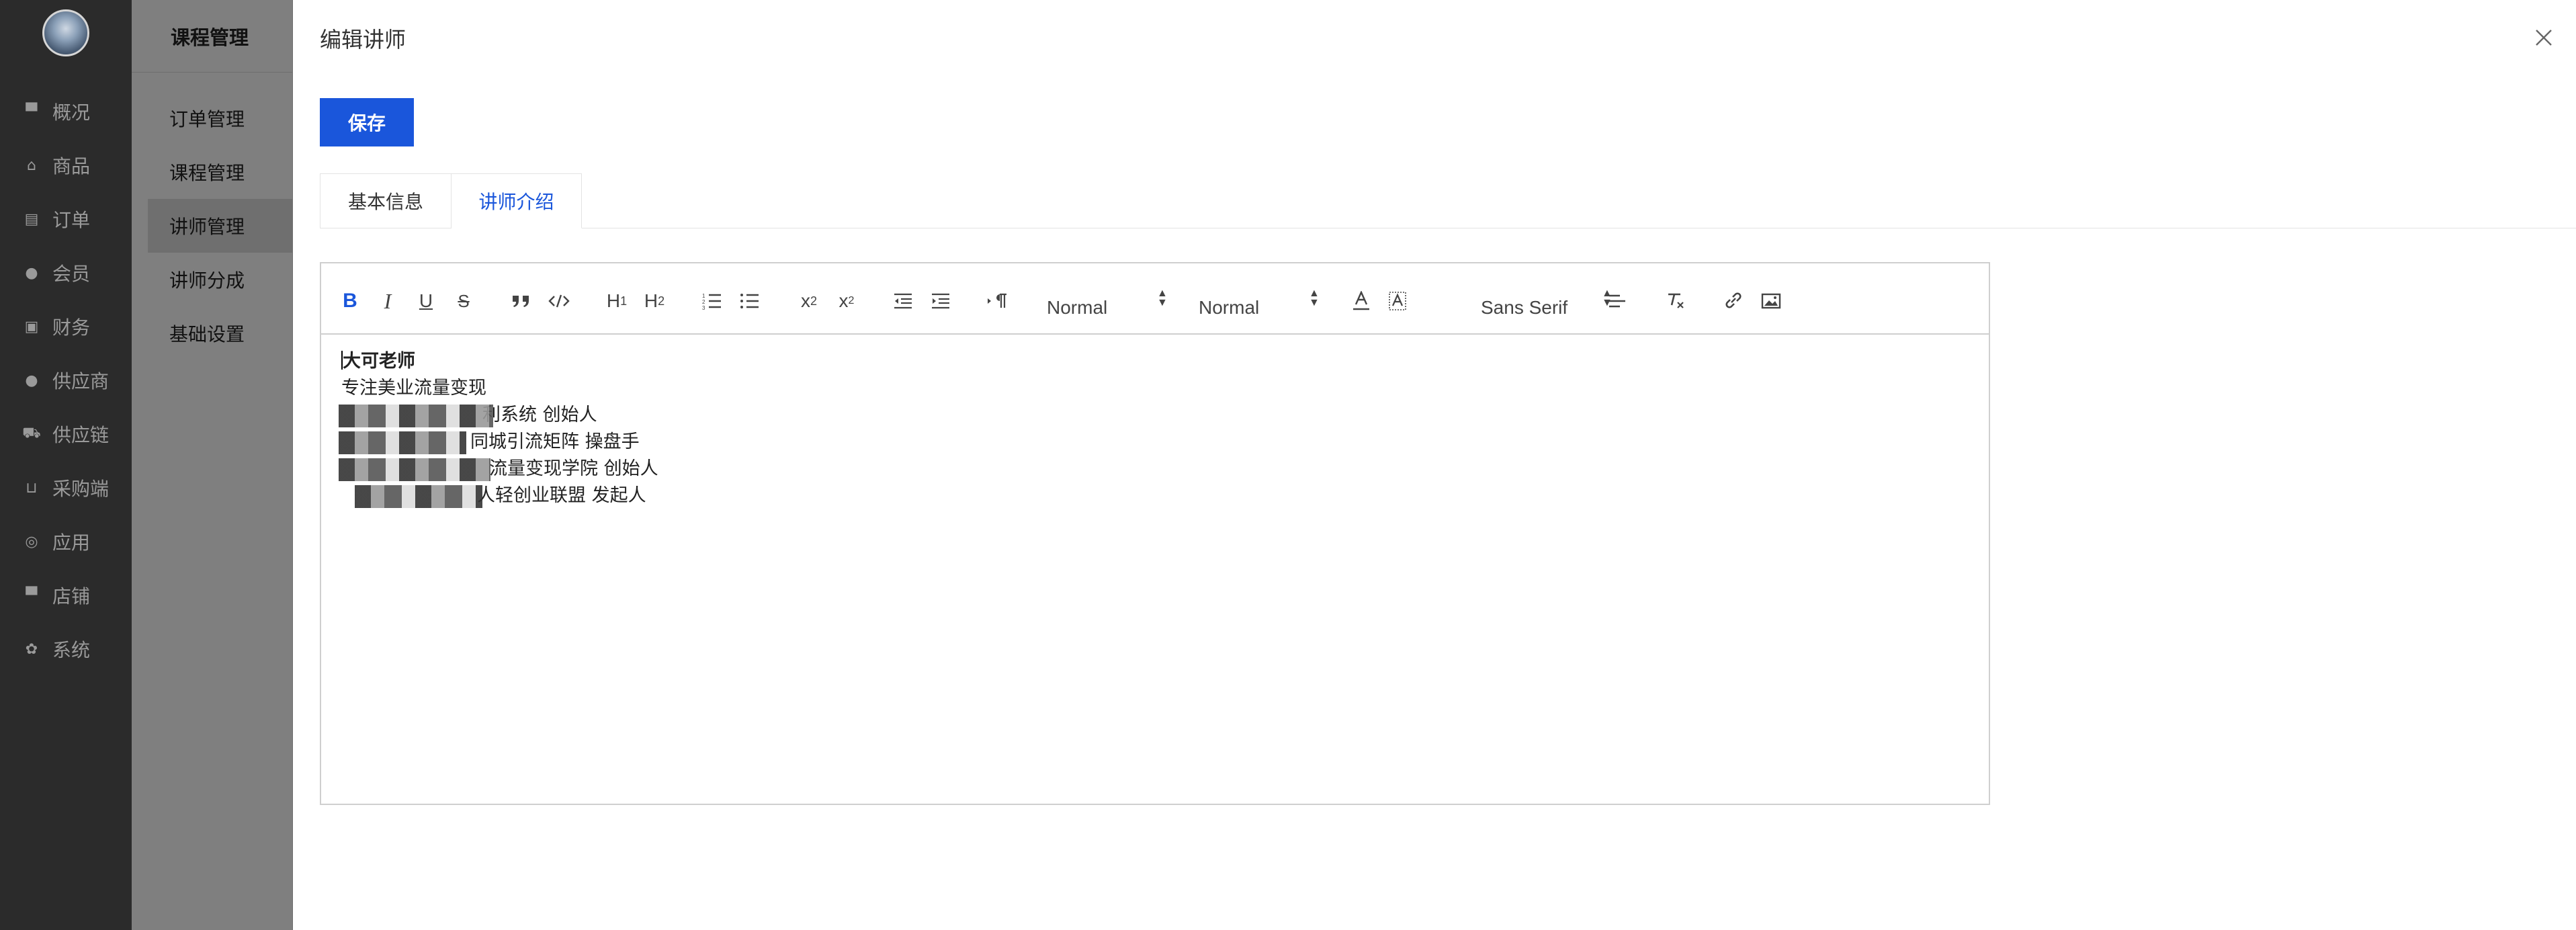 This screenshot has width=2576, height=930. What do you see at coordinates (573, 468) in the screenshot?
I see `content-line-text: 流量变现学院 创始人` at bounding box center [573, 468].